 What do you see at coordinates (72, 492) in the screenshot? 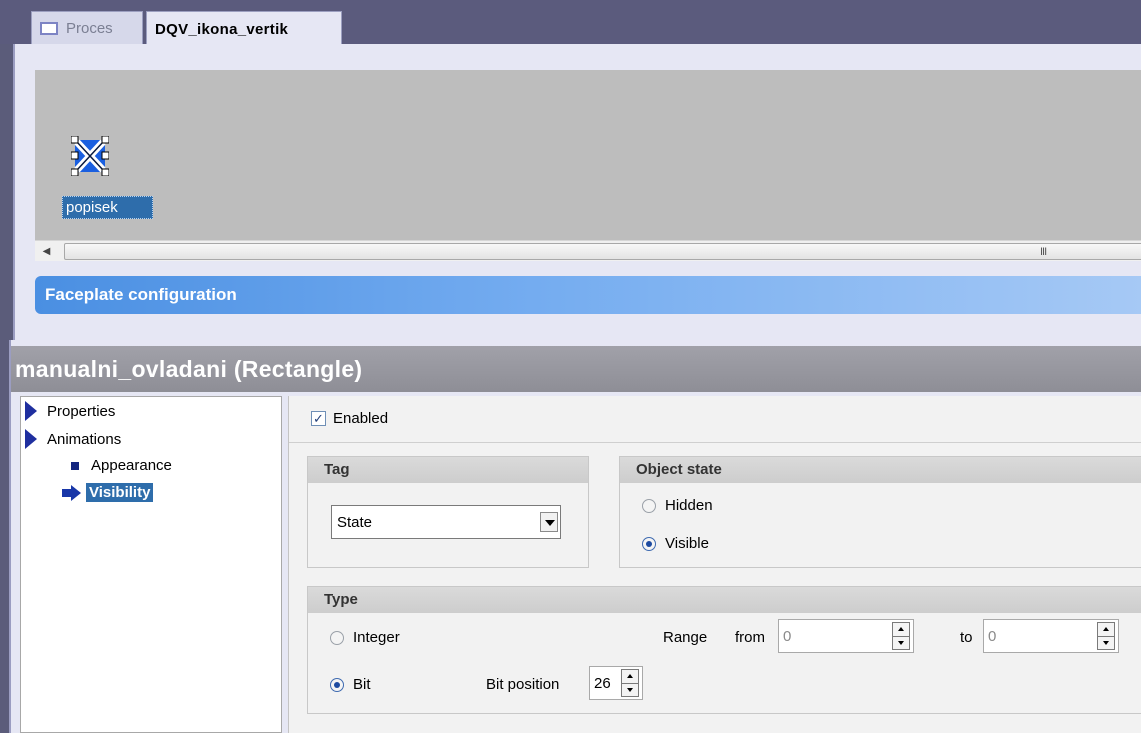
I see `blue-arrow-icon` at bounding box center [72, 492].